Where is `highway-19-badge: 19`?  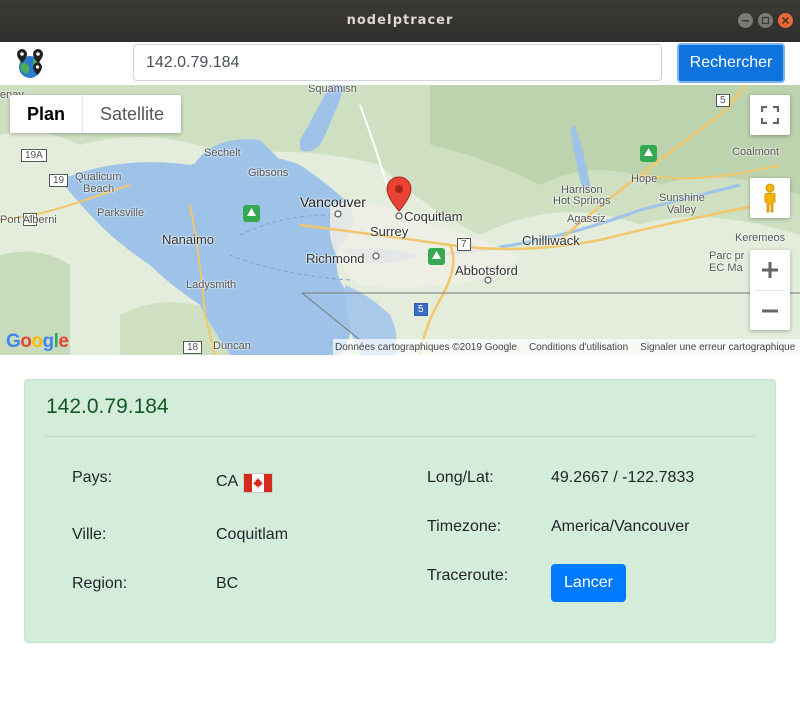
highway-19-badge: 19 is located at coordinates (59, 180).